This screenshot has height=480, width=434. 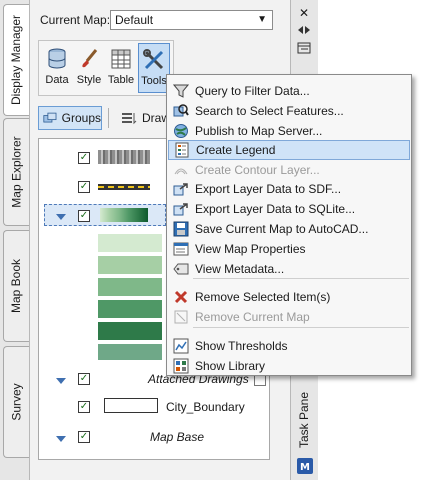 I want to click on theme-preview-strip, so click(x=124, y=215).